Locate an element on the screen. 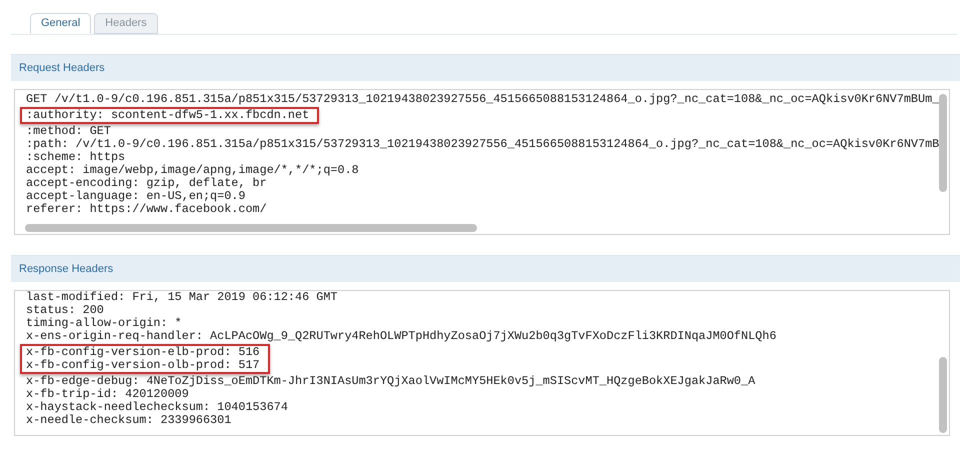 This screenshot has height=452, width=968. header-line: x-fb-edge-debug: 4NeToZjDiss_oEmDTKm-JhrI3NIAsUm3rYQjXaolVwIMcMY5HEk0v5j_mSIScvMT_HQzgeBokXEJgakJaRw0_A is located at coordinates (391, 381).